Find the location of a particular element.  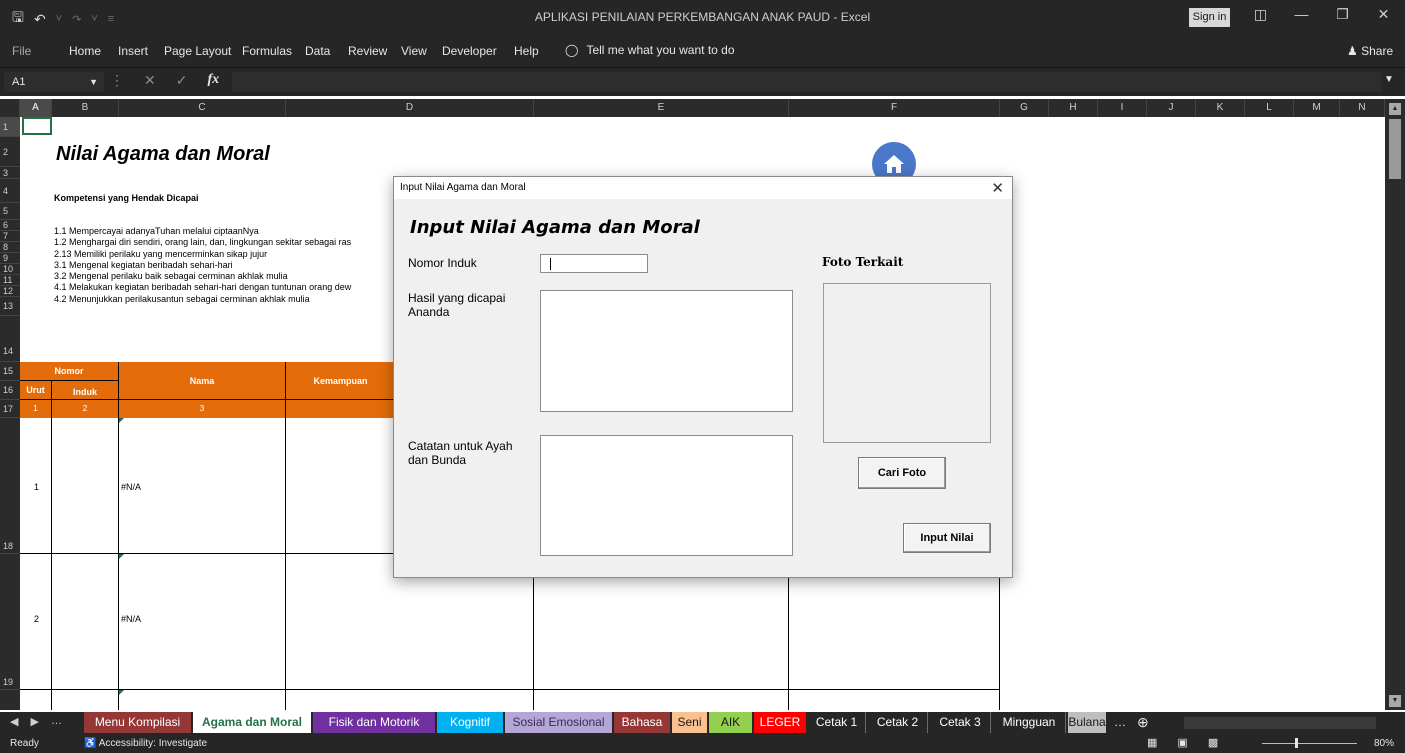

dialog-close-icon: ✕ is located at coordinates (997, 188).